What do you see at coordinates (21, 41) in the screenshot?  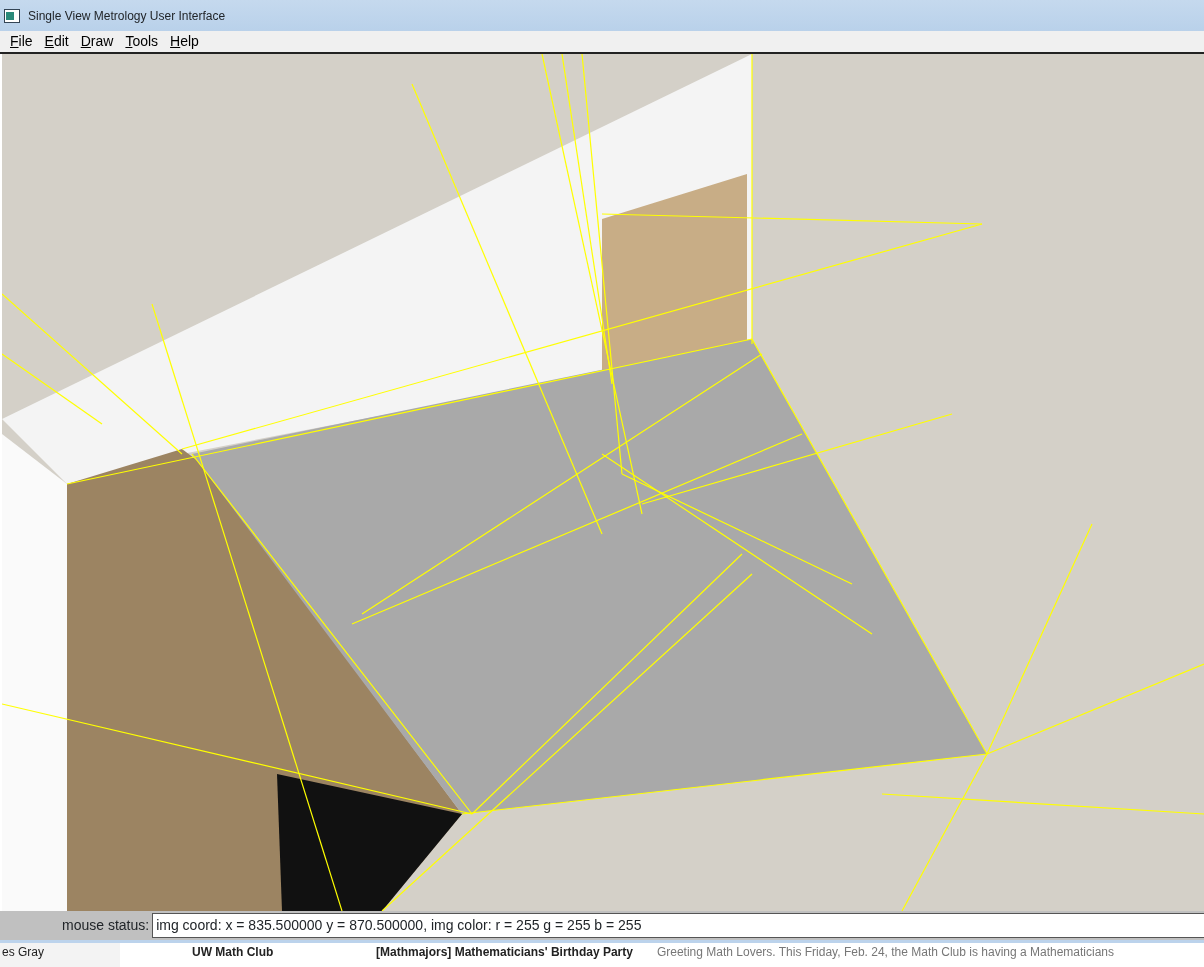 I see `menu-item: File` at bounding box center [21, 41].